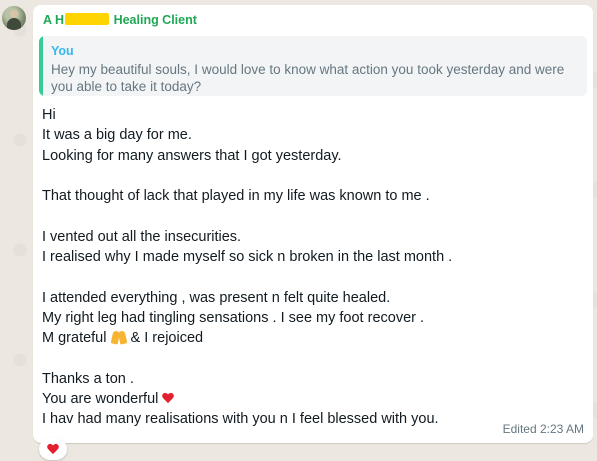  Describe the element at coordinates (155, 20) in the screenshot. I see `sender-name-suffix: Healing Client` at that location.